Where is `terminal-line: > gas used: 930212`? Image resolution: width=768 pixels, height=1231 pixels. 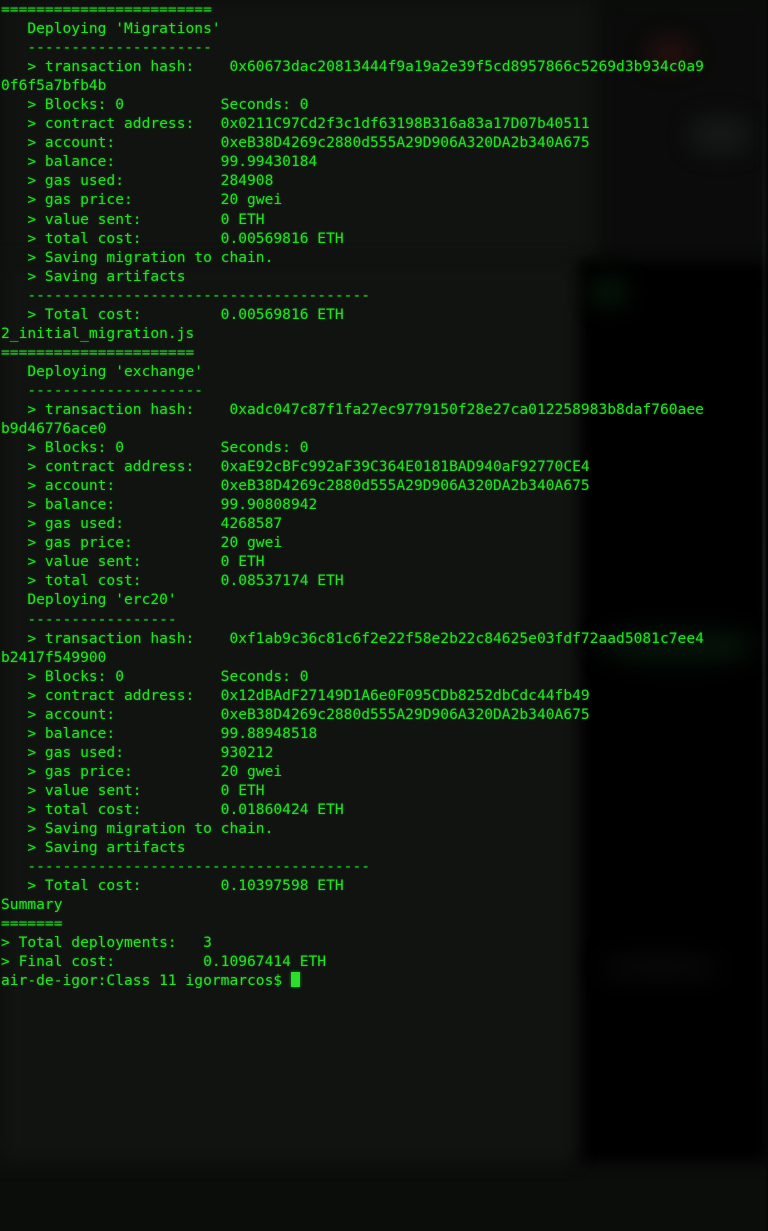
terminal-line: > gas used: 930212 is located at coordinates (137, 752).